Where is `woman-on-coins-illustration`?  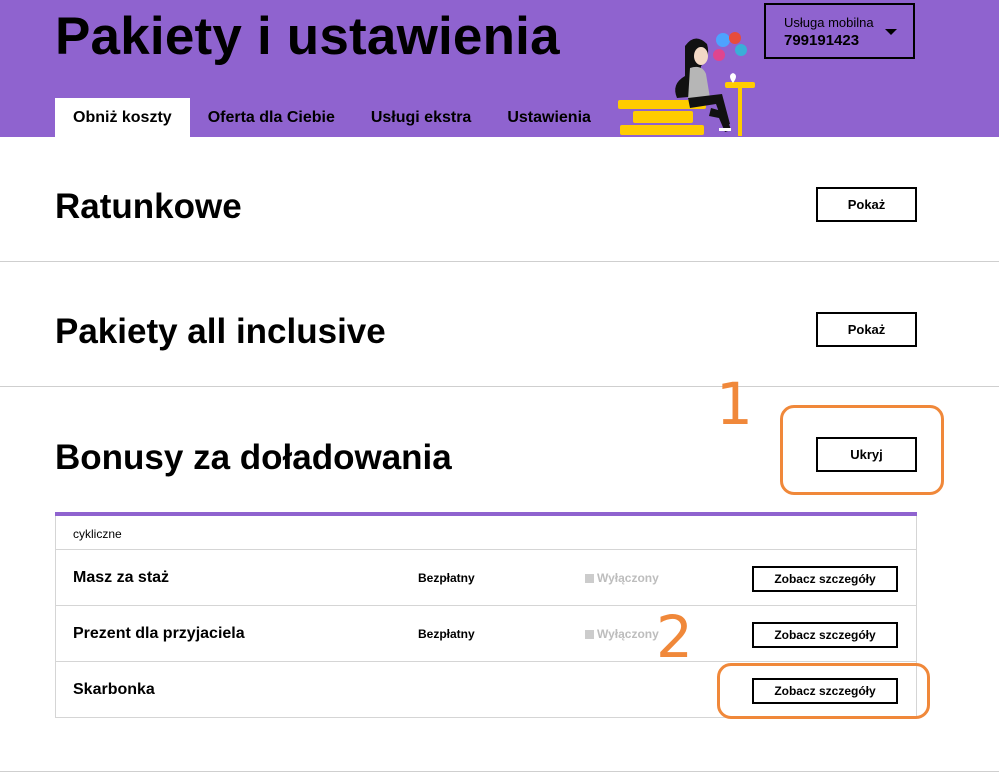 woman-on-coins-illustration is located at coordinates (686, 84).